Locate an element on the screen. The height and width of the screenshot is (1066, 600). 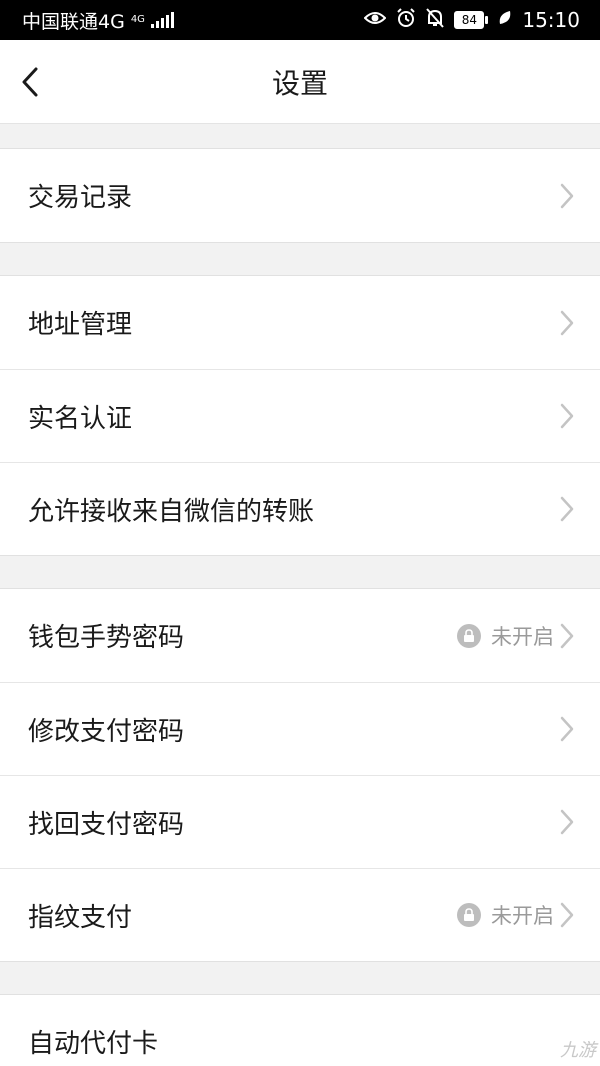
row-label: 实名认证 is located at coordinates (80, 418).